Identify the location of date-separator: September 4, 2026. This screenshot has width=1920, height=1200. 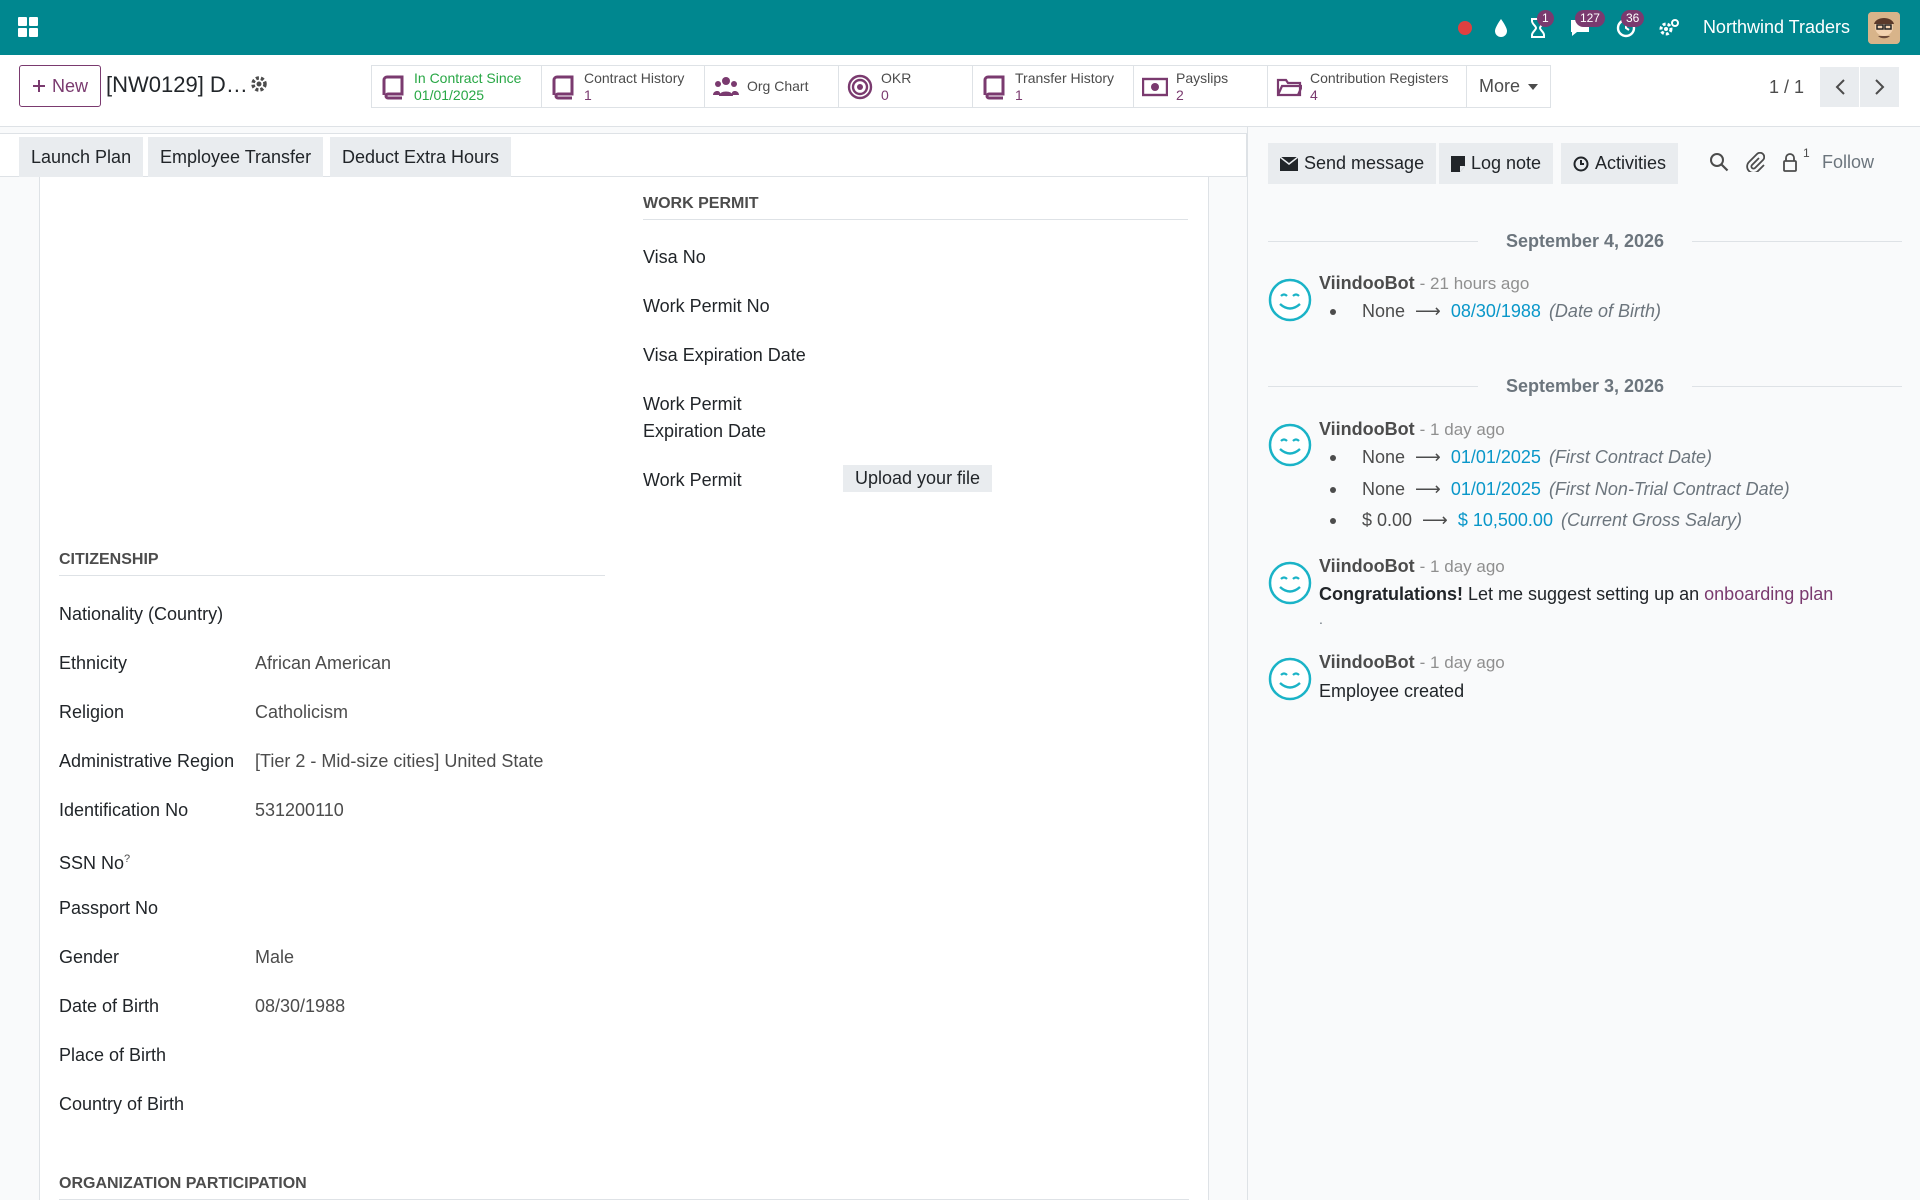
(1585, 241).